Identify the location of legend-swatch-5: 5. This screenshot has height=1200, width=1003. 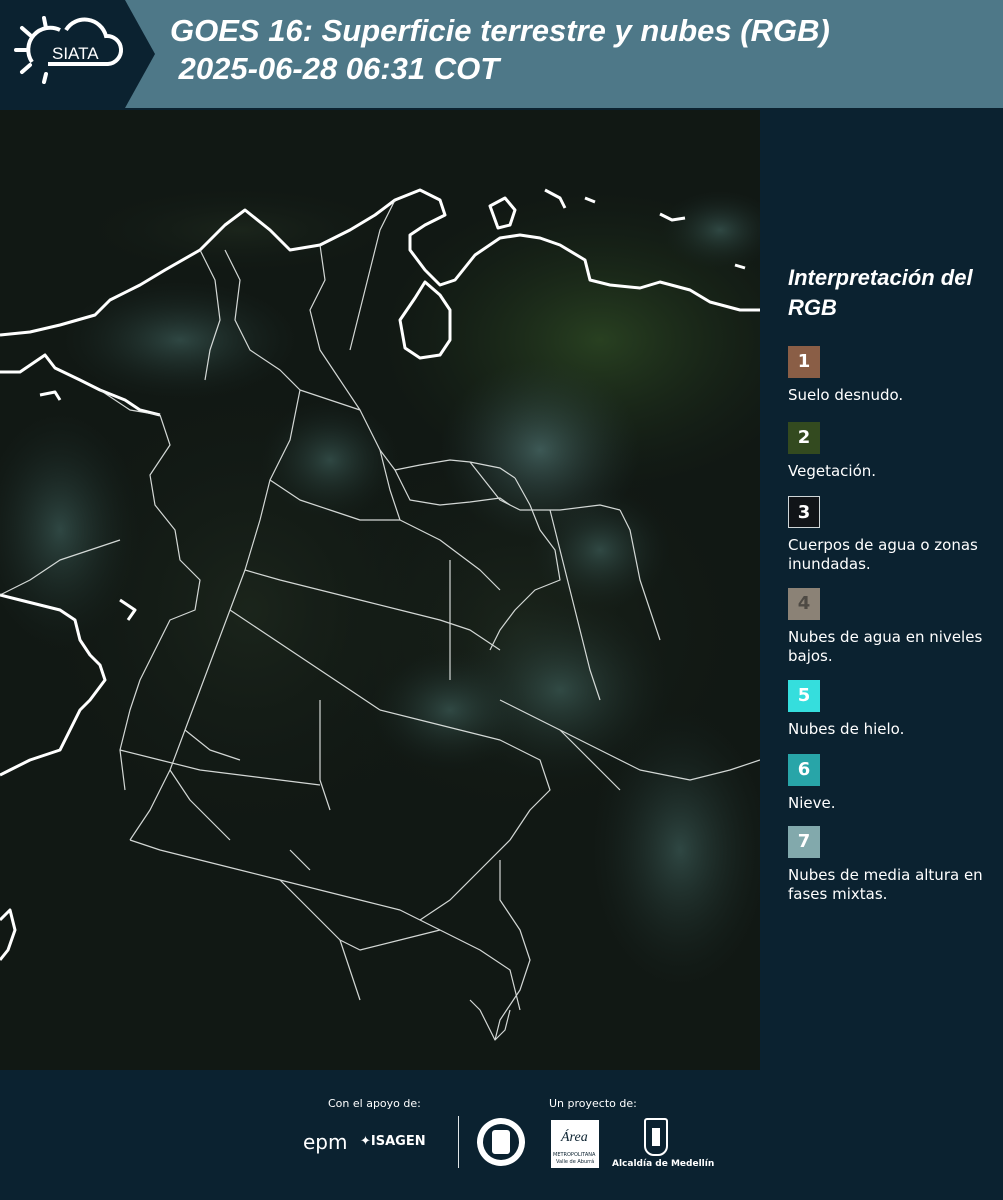
(804, 696).